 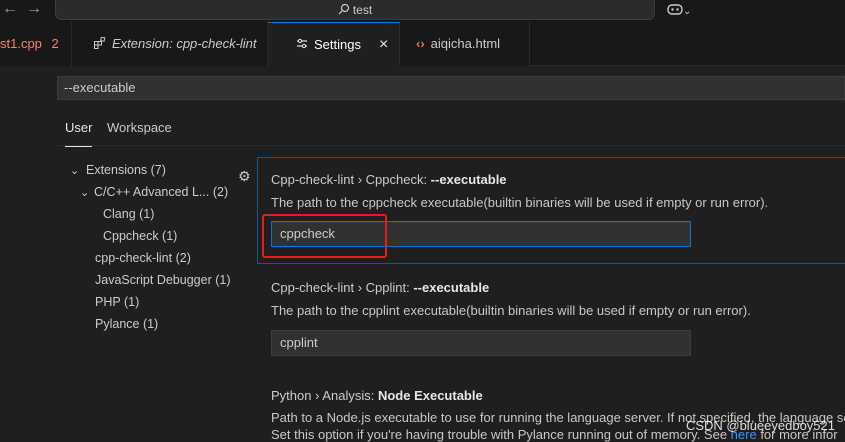 I want to click on highlight-box, so click(x=324, y=236).